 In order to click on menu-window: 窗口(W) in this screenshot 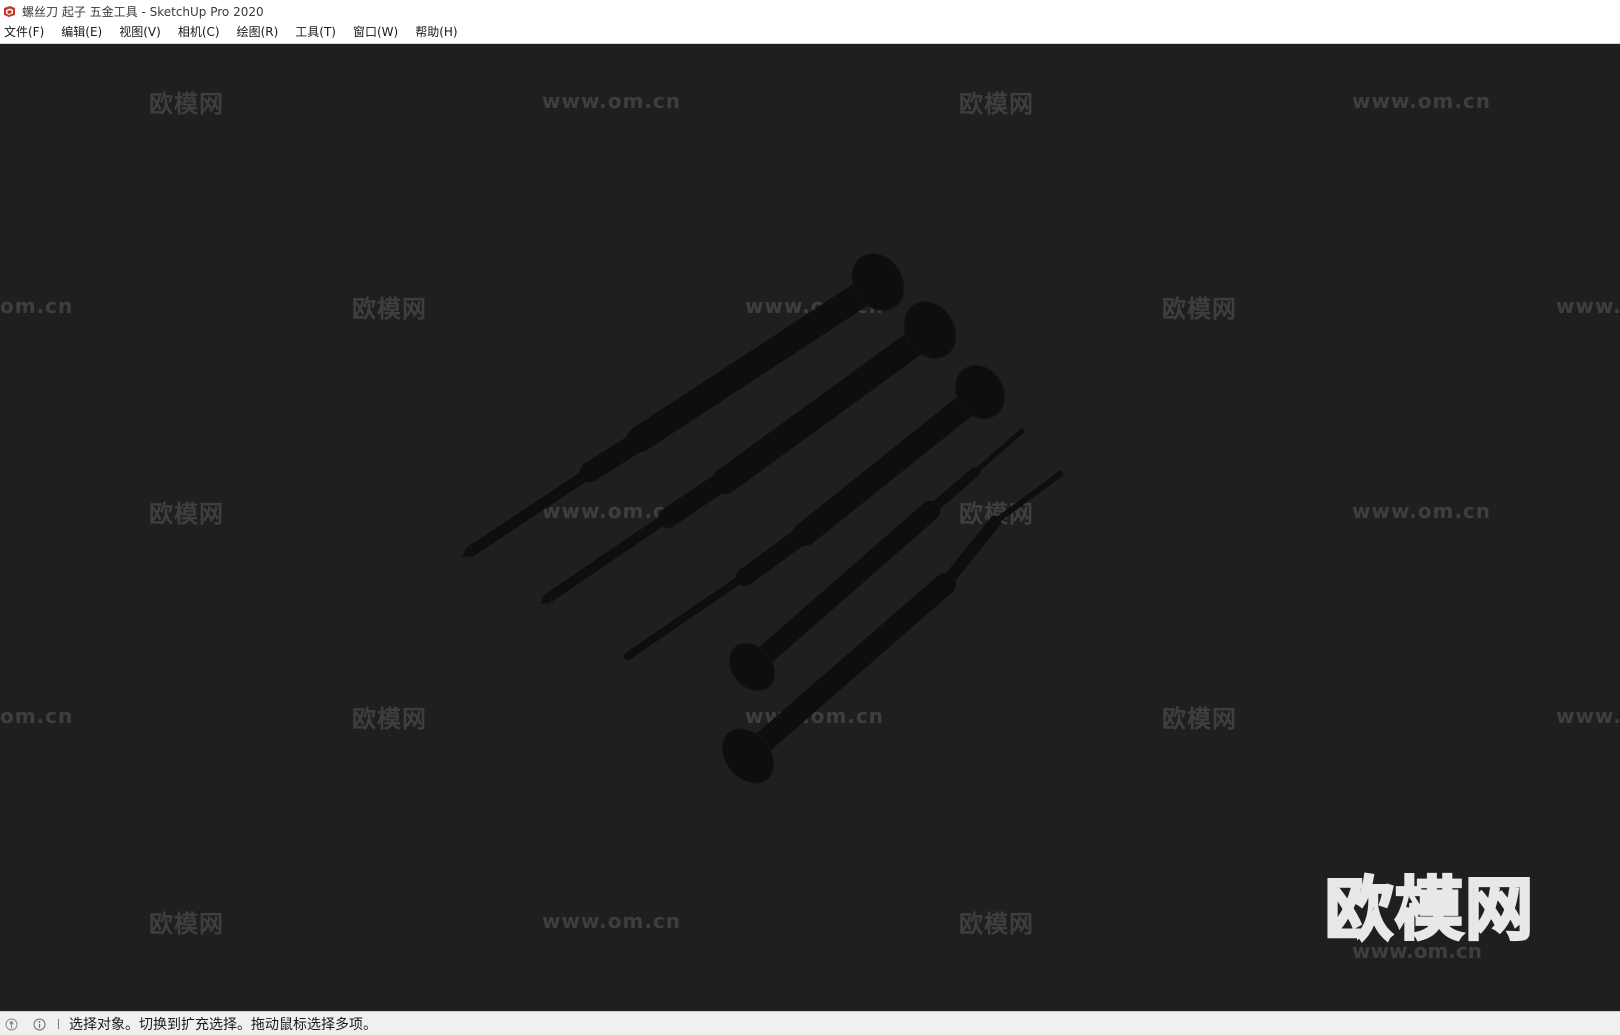, I will do `click(377, 32)`.